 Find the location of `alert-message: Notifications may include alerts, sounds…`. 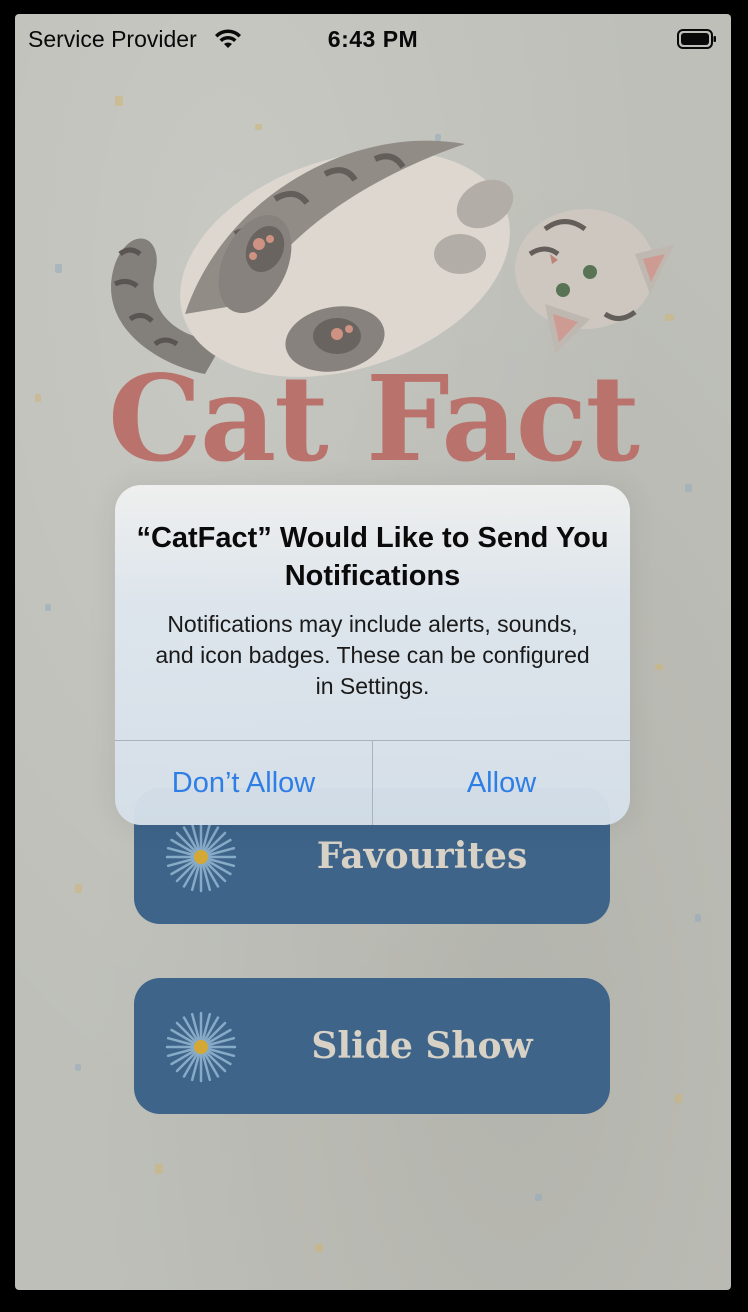

alert-message: Notifications may include alerts, sounds… is located at coordinates (372, 655).